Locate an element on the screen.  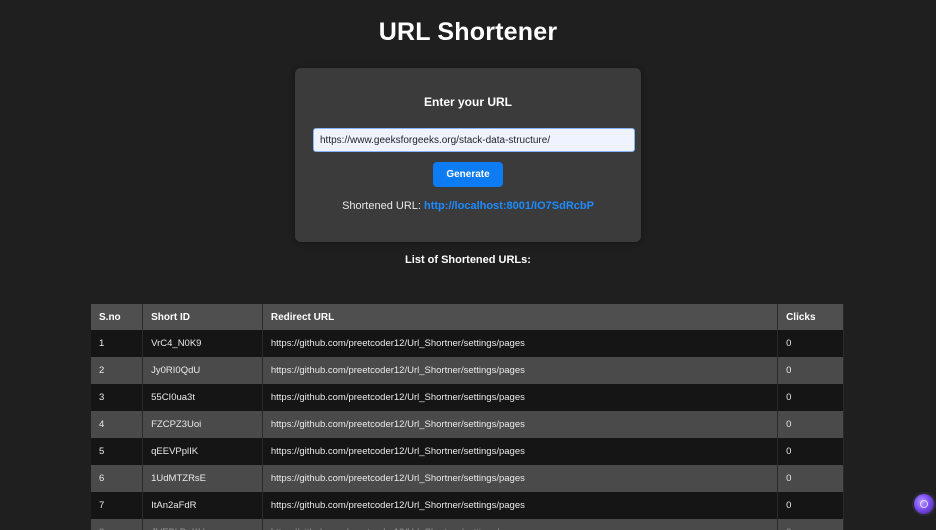
page-title: URL Shortener is located at coordinates (468, 32).